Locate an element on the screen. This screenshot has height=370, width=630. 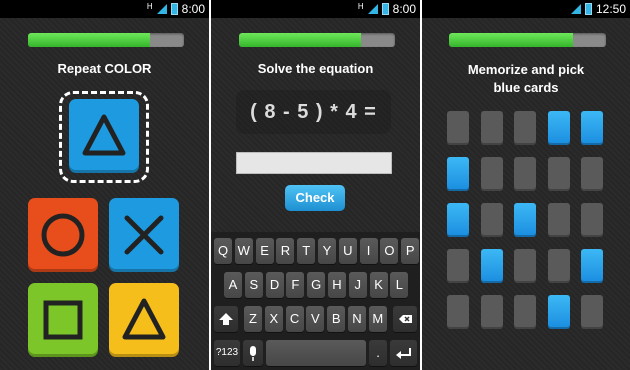
square-icon is located at coordinates (63, 320).